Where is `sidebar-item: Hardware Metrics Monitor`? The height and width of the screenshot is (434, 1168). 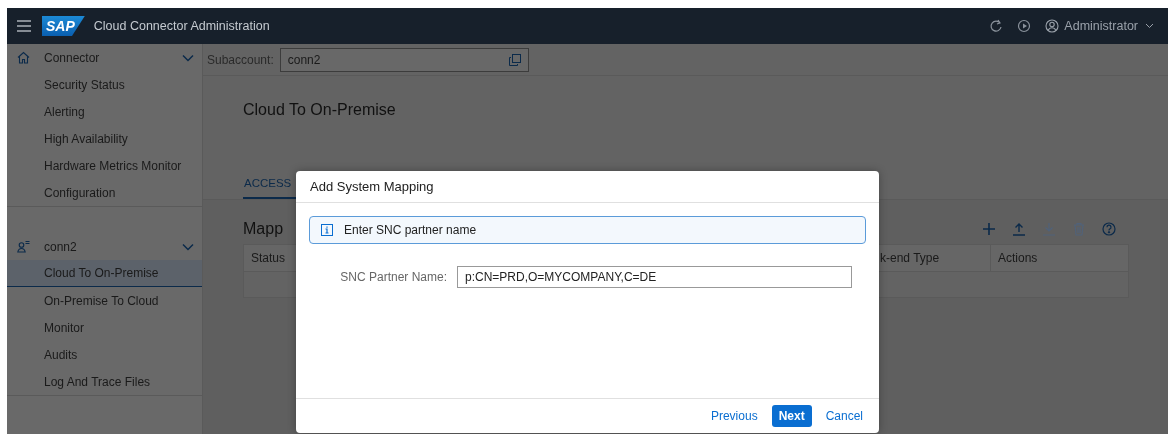
sidebar-item: Hardware Metrics Monitor is located at coordinates (104, 165).